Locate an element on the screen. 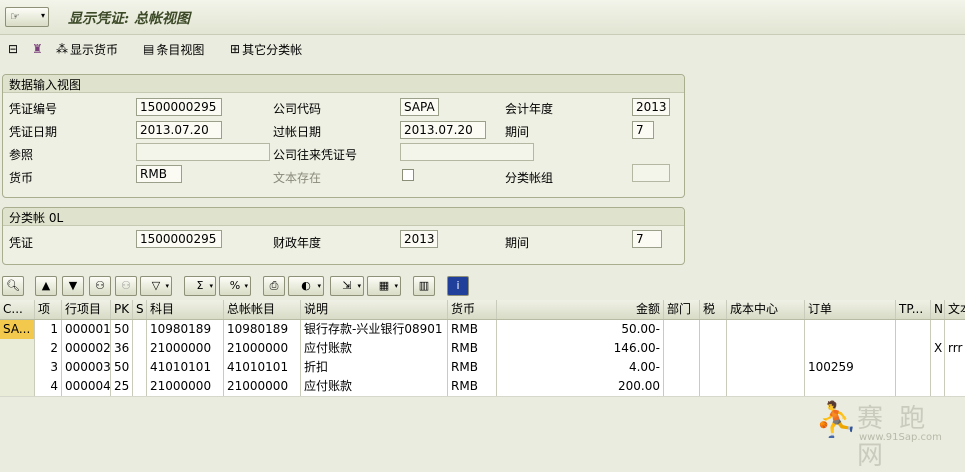 This screenshot has height=472, width=965. table-row: 4 000004 25 21000000 21000000 应付账款 RMB 200.00 is located at coordinates (482, 387).